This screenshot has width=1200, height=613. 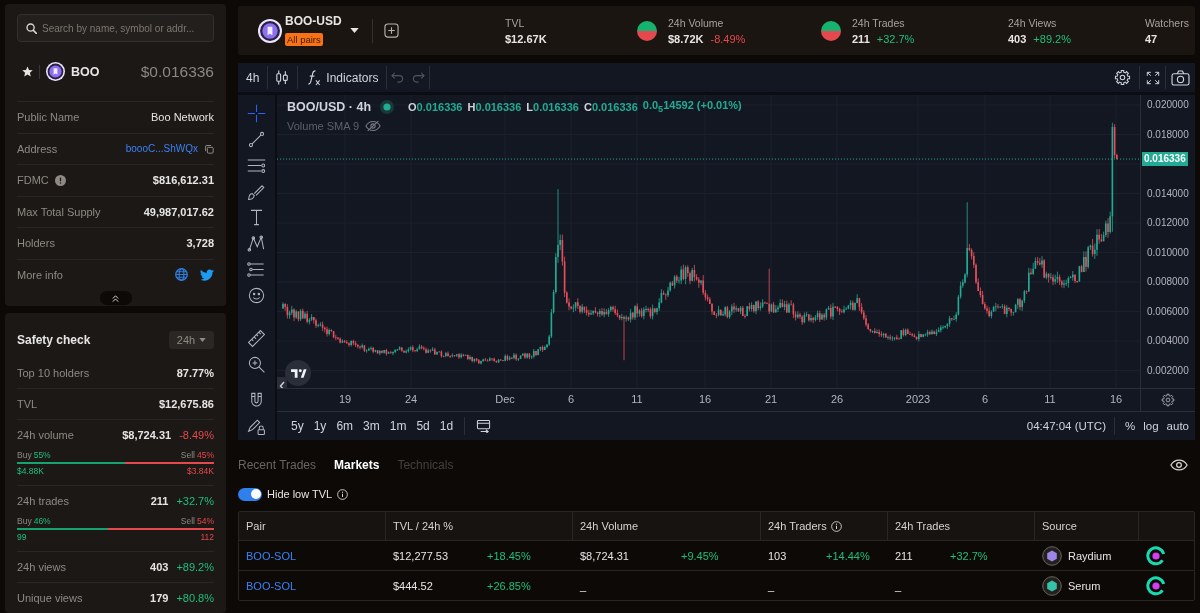 What do you see at coordinates (314, 77) in the screenshot?
I see `function-icon` at bounding box center [314, 77].